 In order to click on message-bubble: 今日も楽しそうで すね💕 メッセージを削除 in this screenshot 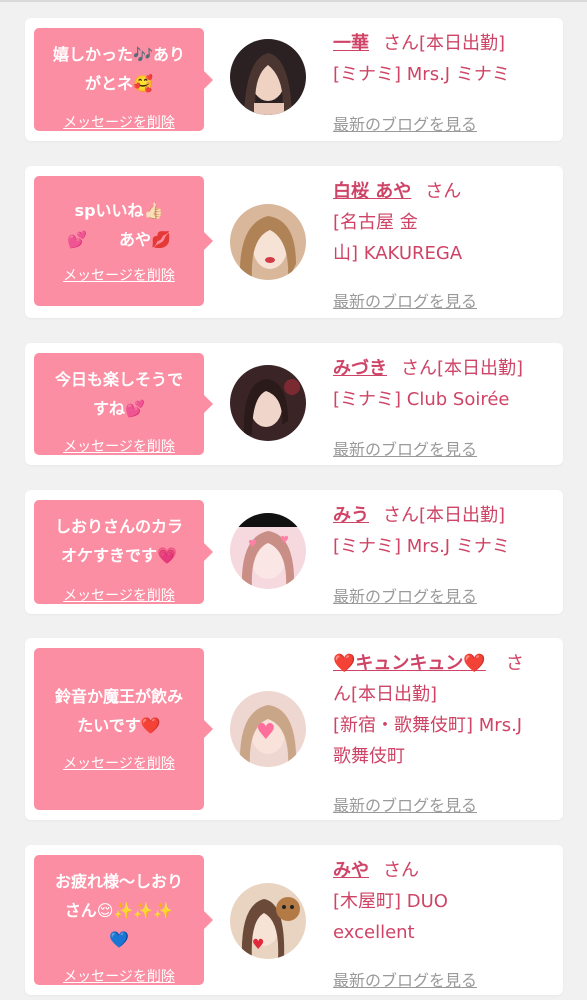, I will do `click(123, 404)`.